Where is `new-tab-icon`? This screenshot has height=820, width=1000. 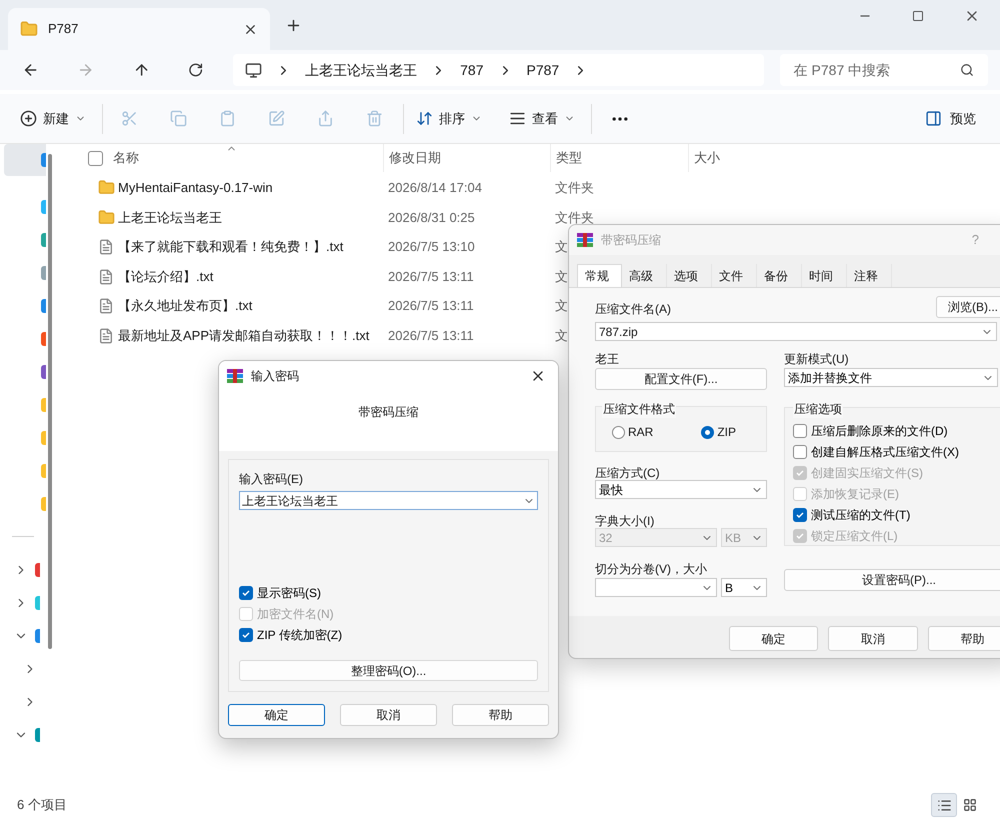
new-tab-icon is located at coordinates (293, 25).